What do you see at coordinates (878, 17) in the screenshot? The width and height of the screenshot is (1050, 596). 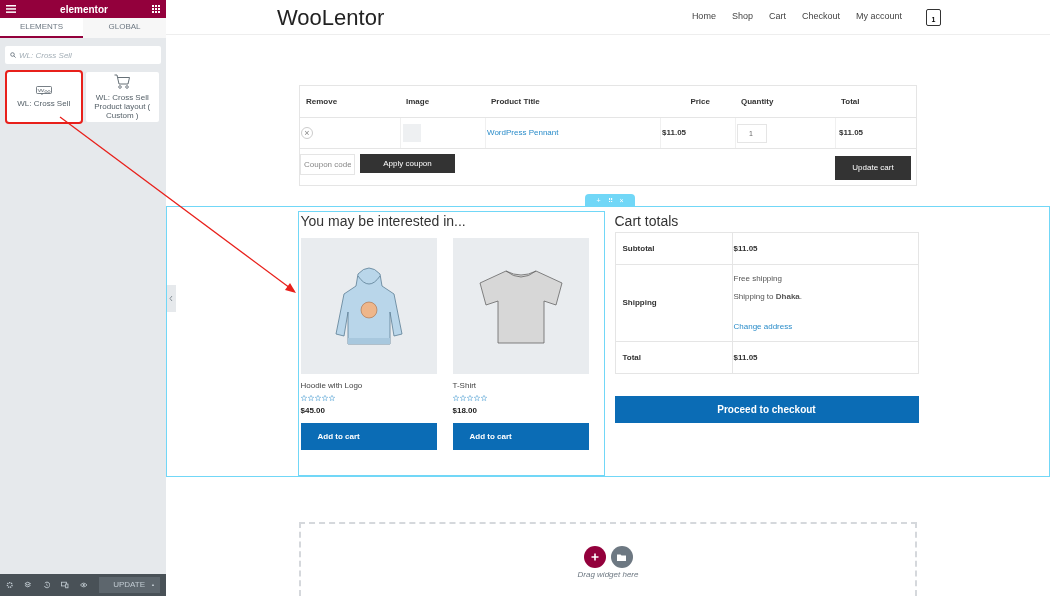 I see `nav-link: My account` at bounding box center [878, 17].